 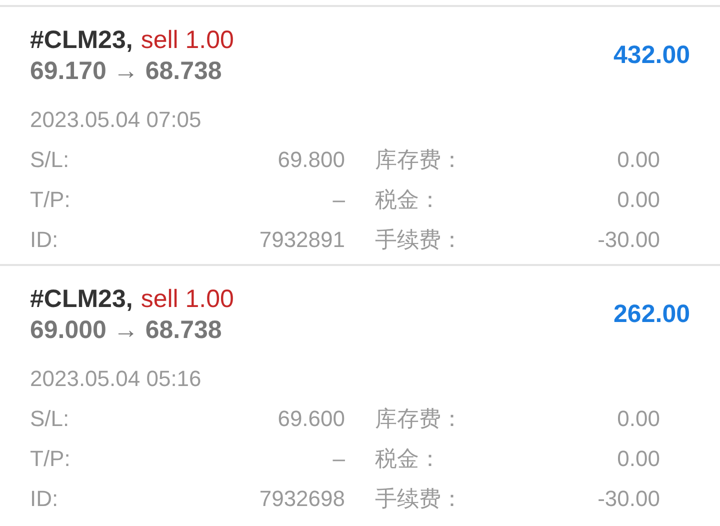 I want to click on order-time: 2023.05.04 05:16, so click(x=116, y=379).